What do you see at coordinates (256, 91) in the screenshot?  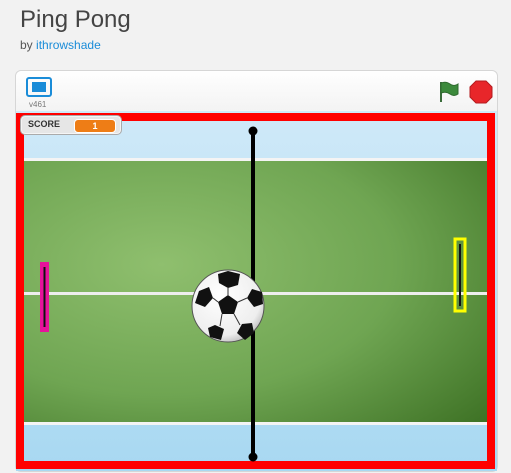 I see `player-controls: v461` at bounding box center [256, 91].